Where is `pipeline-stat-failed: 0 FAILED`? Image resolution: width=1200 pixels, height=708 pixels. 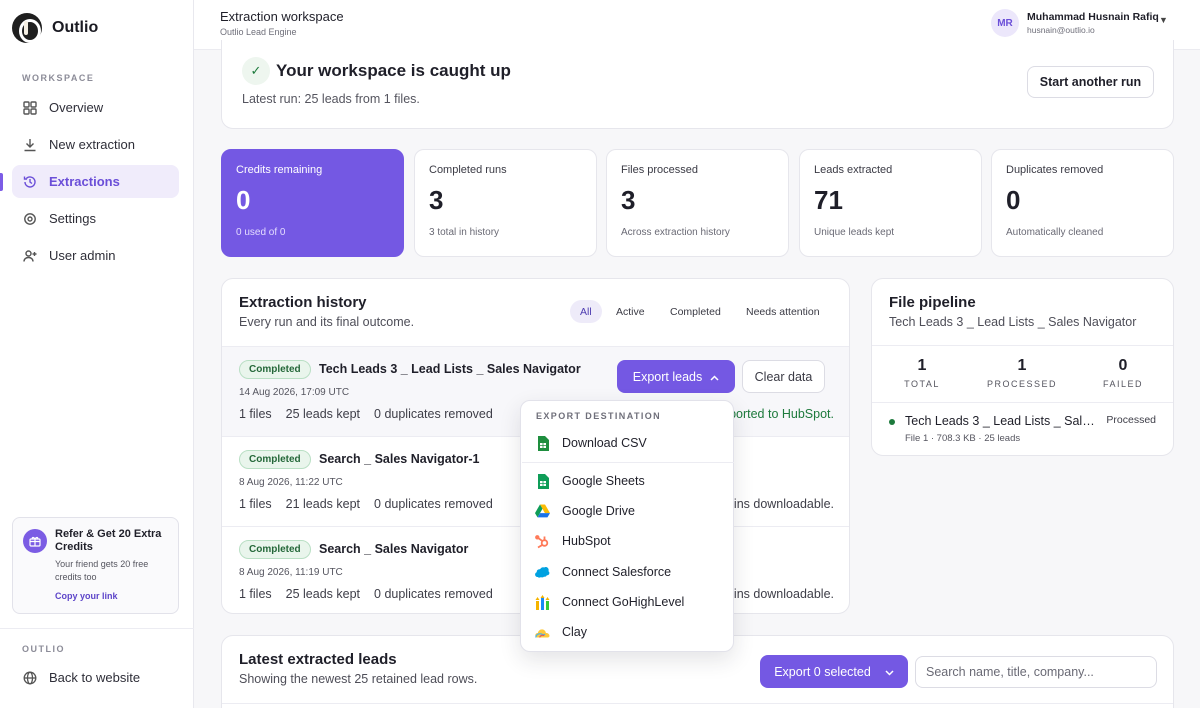
pipeline-stat-failed: 0 FAILED is located at coordinates (1123, 373).